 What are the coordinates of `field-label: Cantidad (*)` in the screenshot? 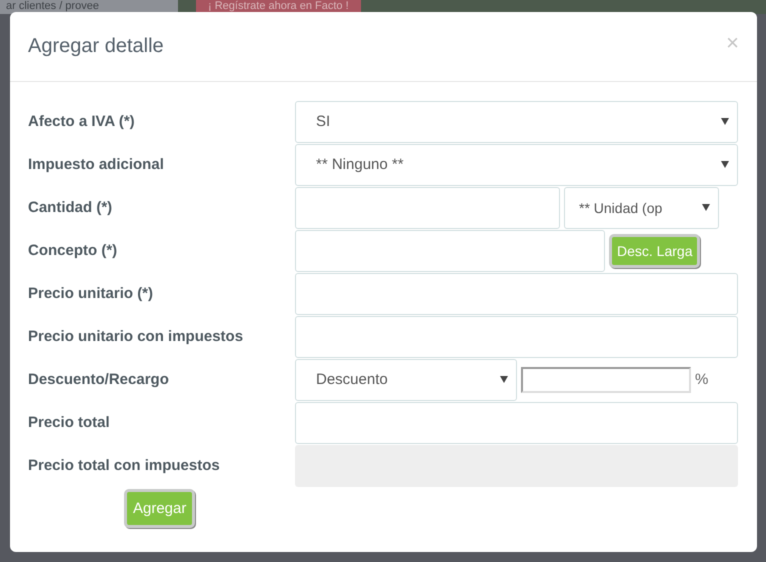 It's located at (71, 207).